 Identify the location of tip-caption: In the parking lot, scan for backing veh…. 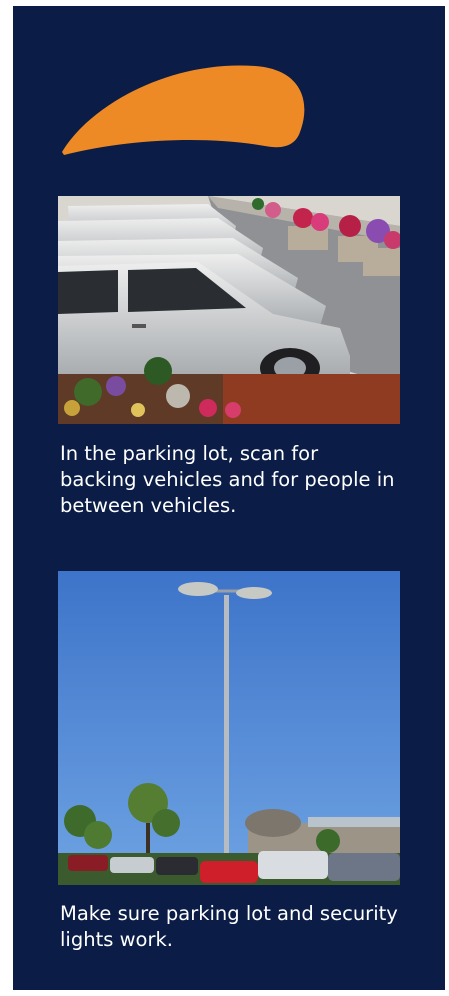
(227, 479).